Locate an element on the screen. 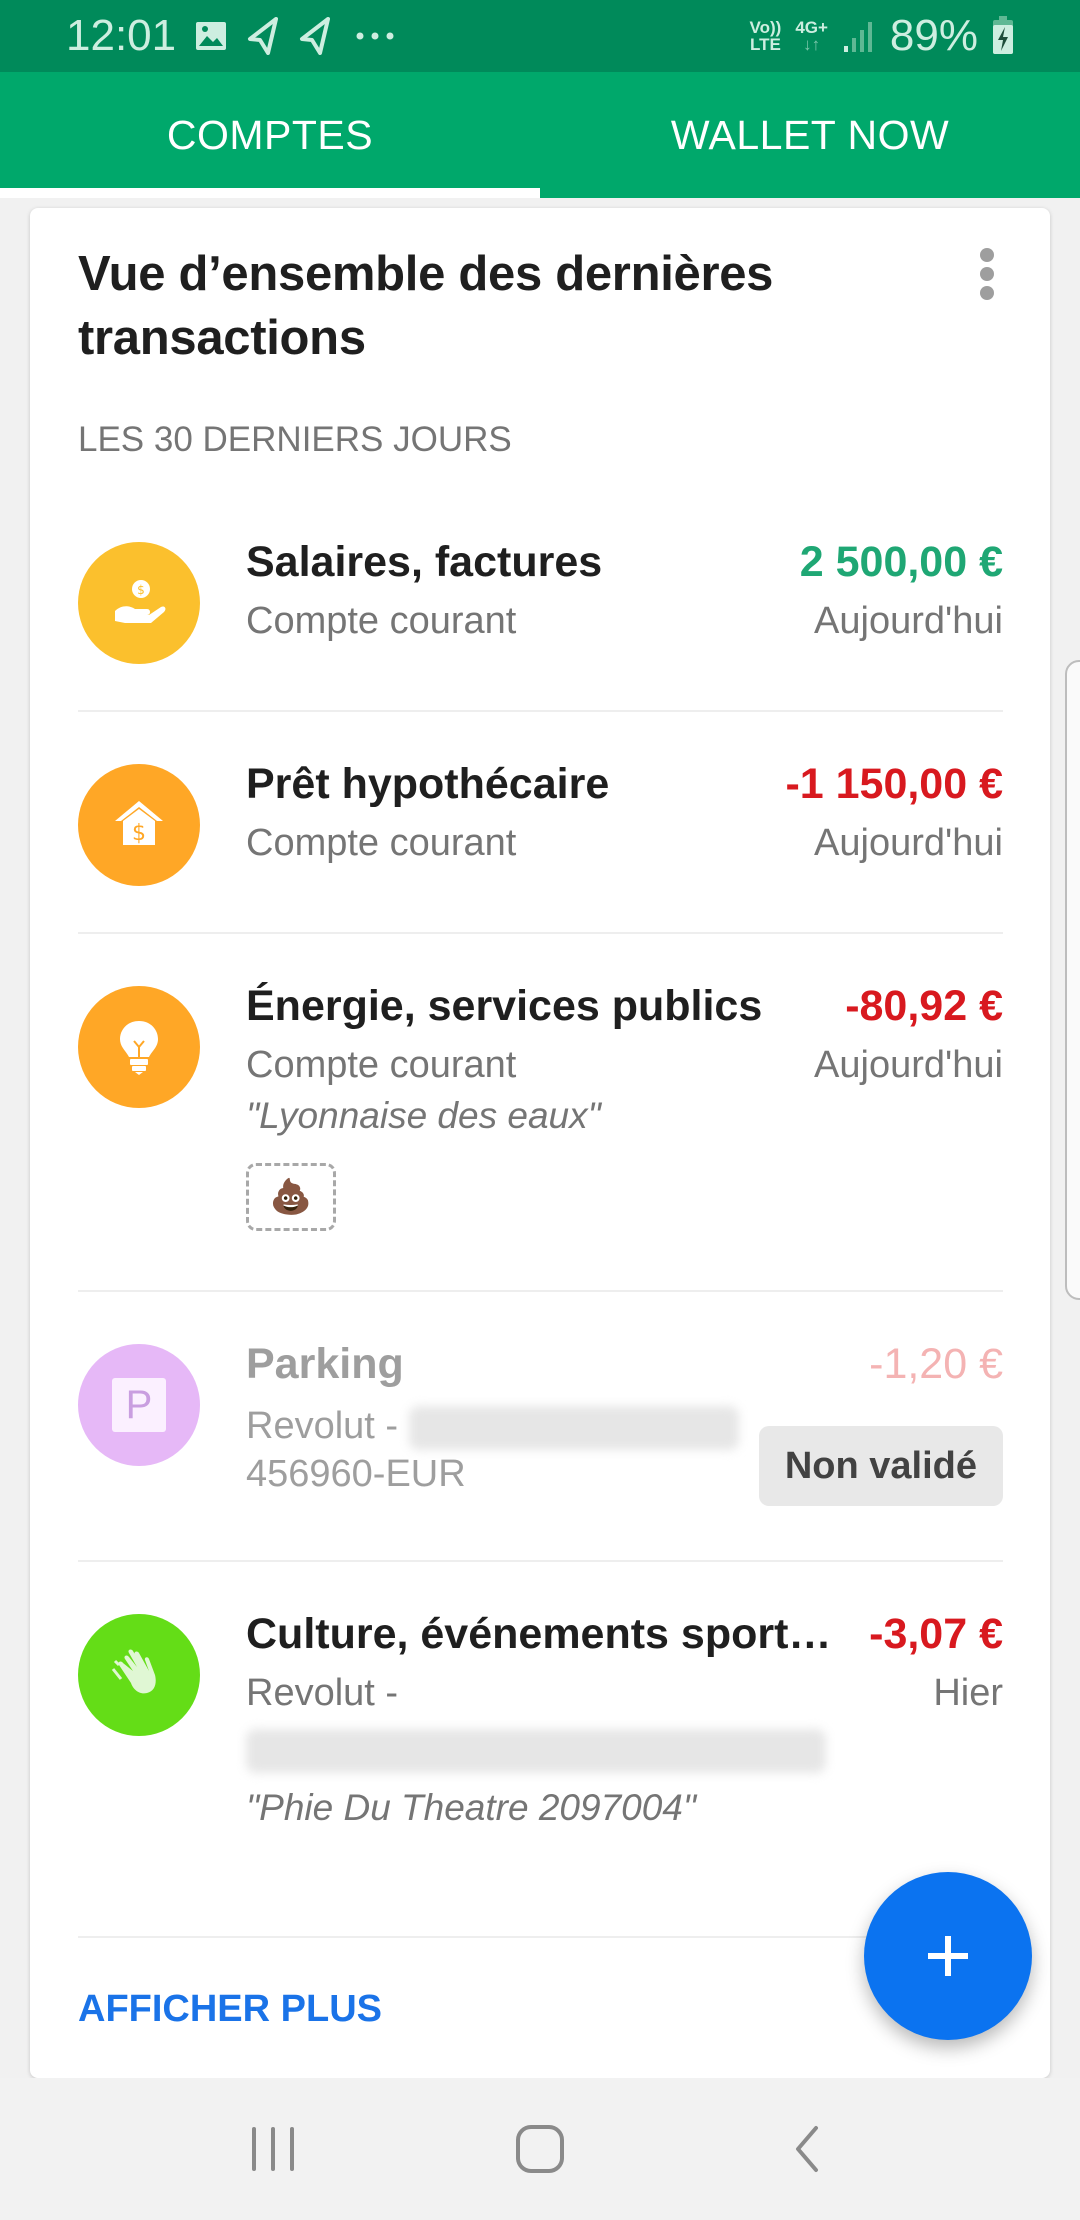 The image size is (1080, 2220). scrollbar is located at coordinates (1072, 980).